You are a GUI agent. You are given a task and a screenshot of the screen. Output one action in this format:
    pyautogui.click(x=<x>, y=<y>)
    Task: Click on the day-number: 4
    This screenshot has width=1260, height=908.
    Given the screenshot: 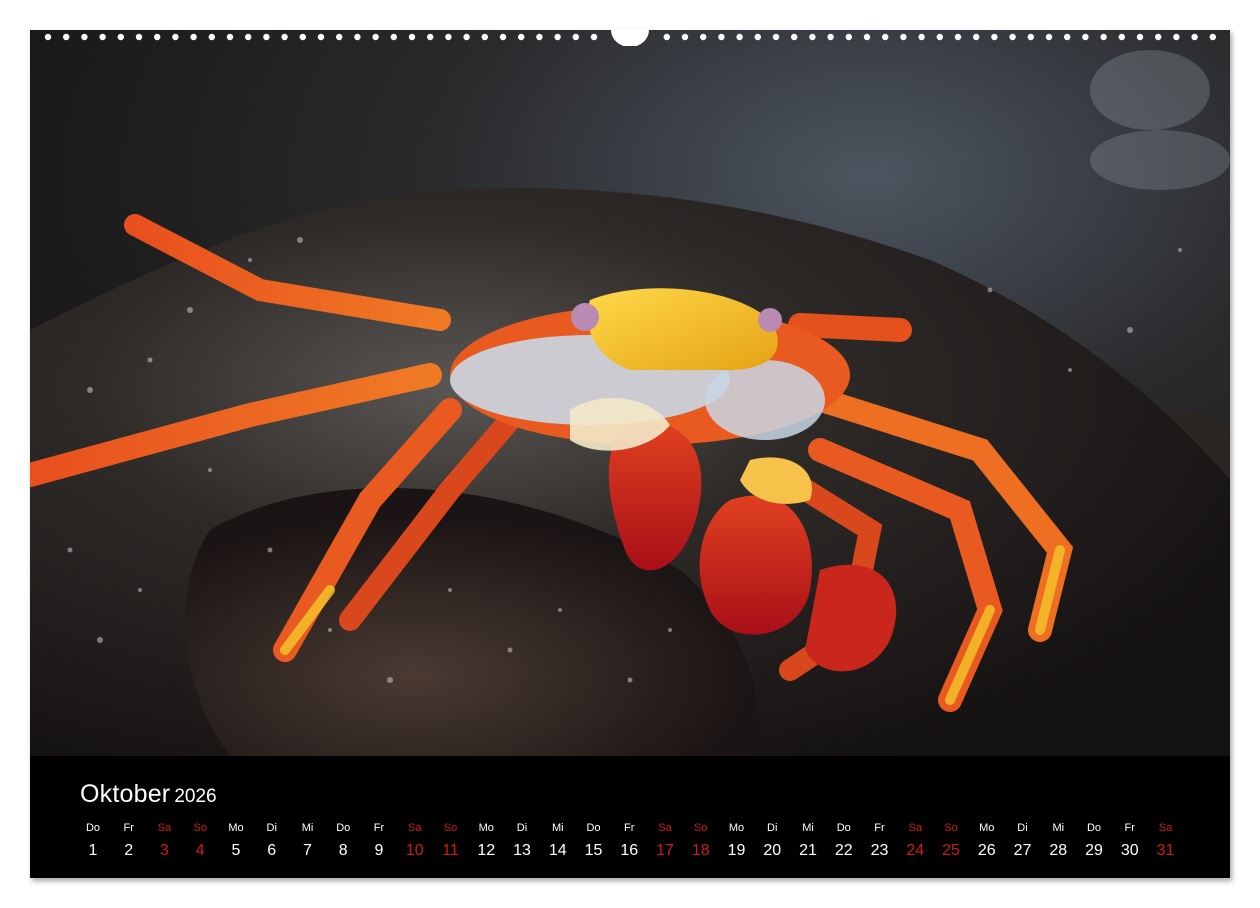 What is the action you would take?
    pyautogui.click(x=200, y=850)
    